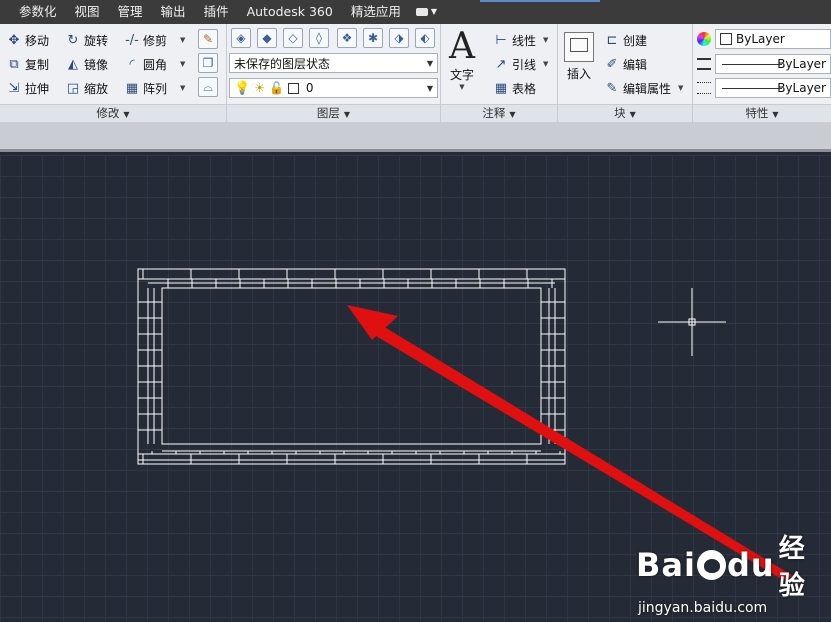  What do you see at coordinates (208, 39) in the screenshot?
I see `erase-icon: ✎` at bounding box center [208, 39].